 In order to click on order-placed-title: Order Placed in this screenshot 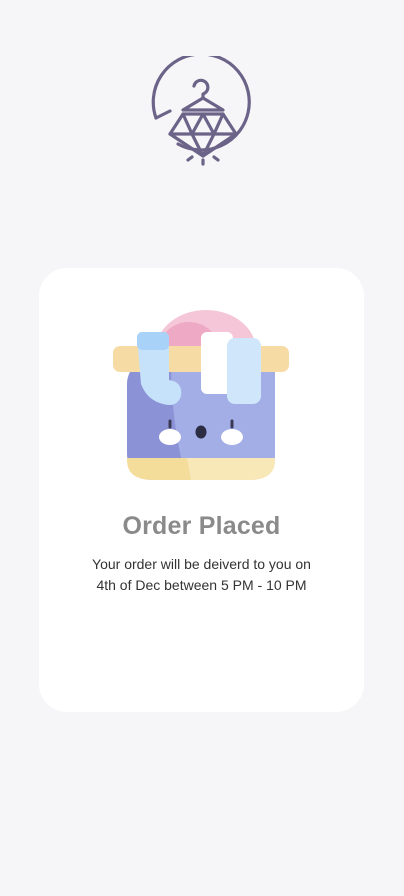, I will do `click(201, 526)`.